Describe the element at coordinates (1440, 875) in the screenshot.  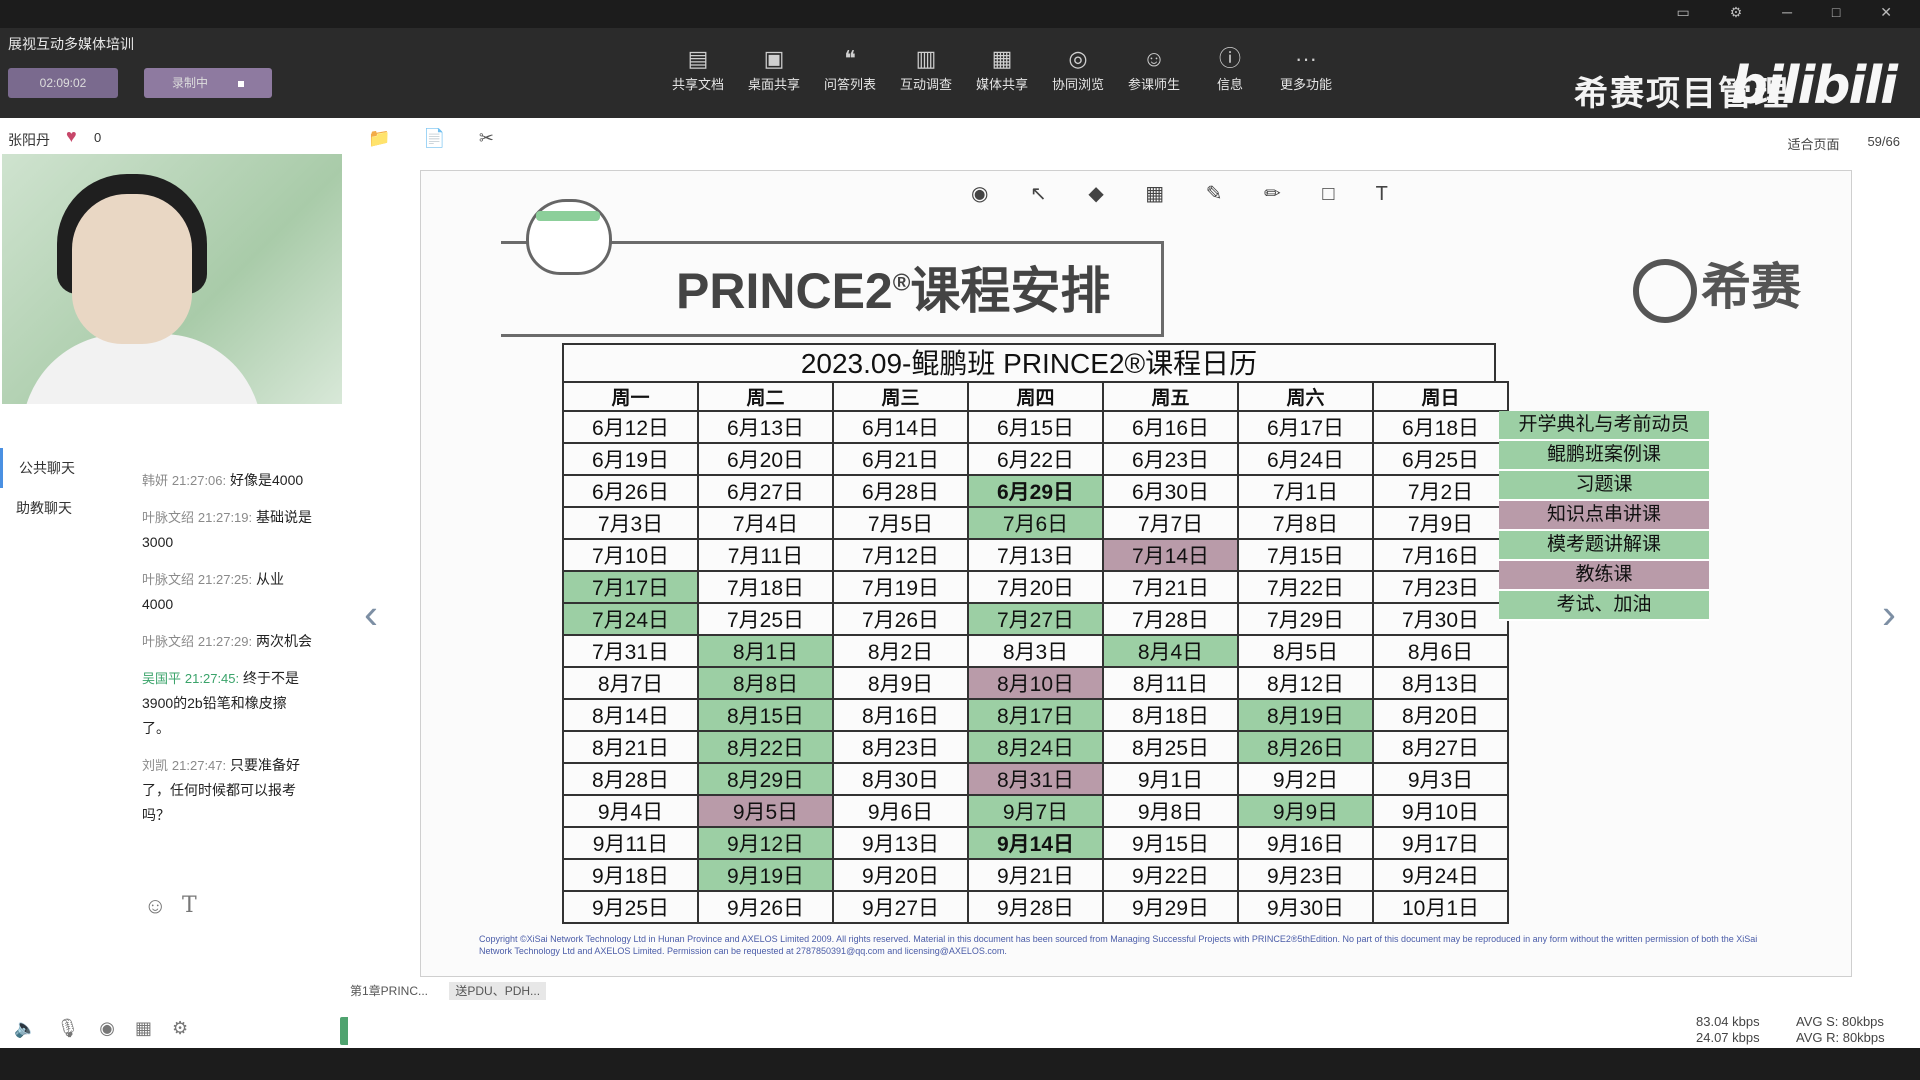
I see `calendar-cell: 9月24日` at that location.